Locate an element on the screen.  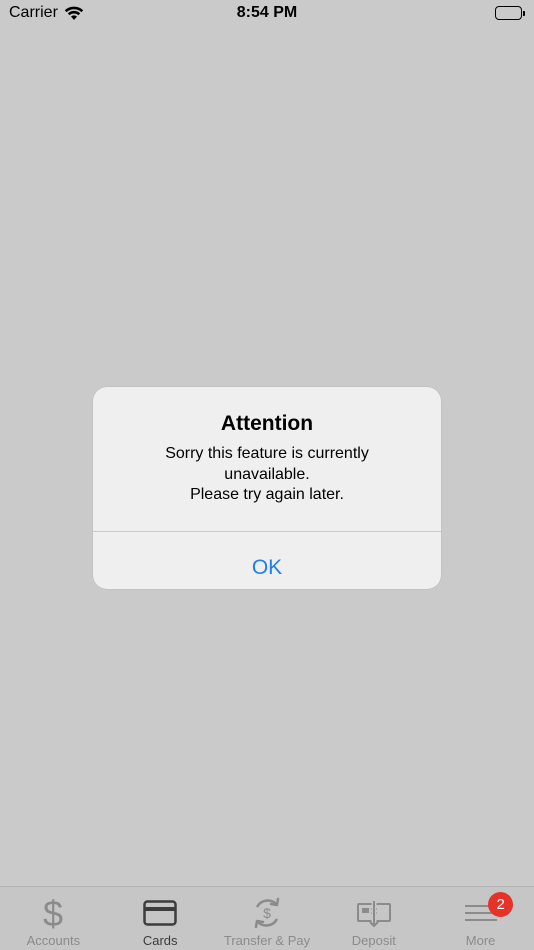
tab-more: 2 More is located at coordinates (480, 918).